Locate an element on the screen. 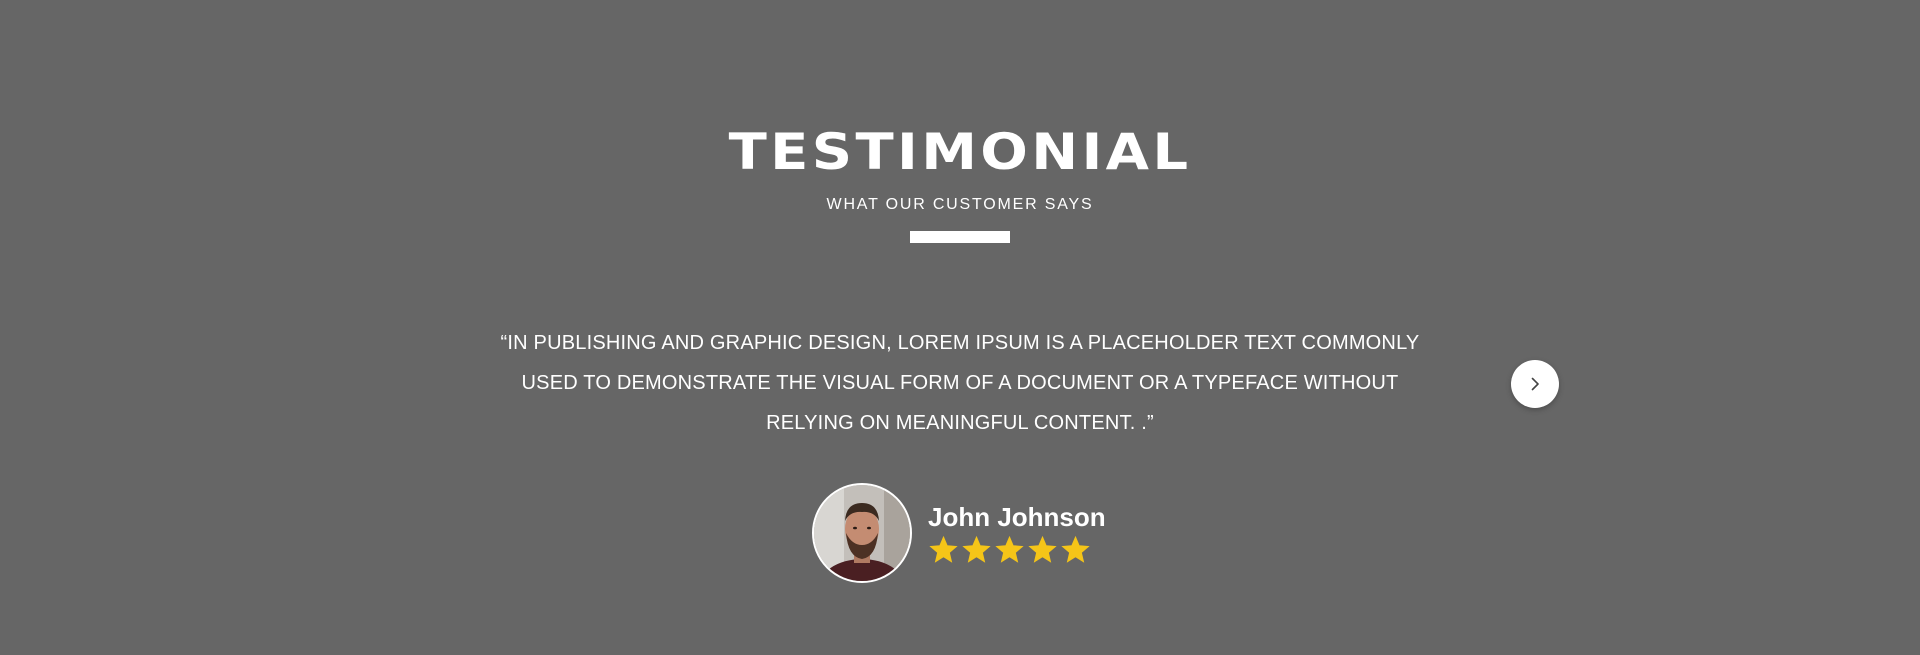 The width and height of the screenshot is (1920, 655). title-divider is located at coordinates (960, 237).